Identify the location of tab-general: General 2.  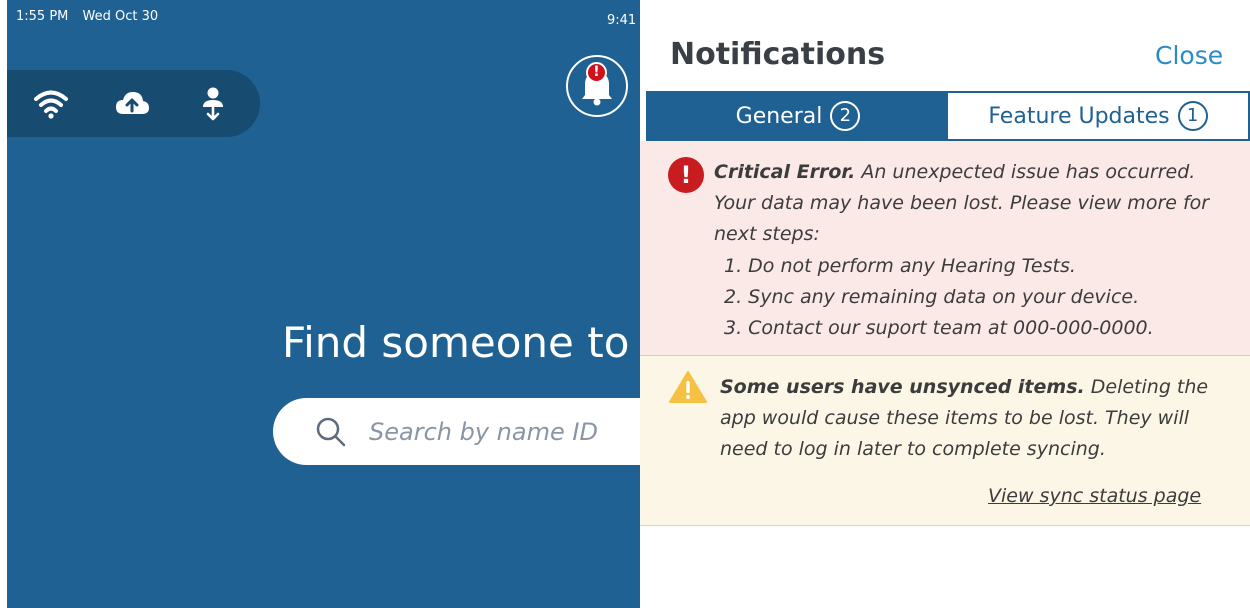
(798, 116).